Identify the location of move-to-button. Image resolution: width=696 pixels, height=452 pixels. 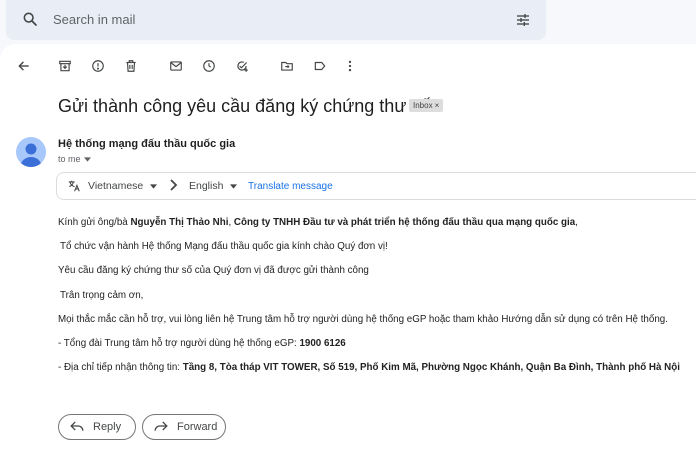
(287, 66).